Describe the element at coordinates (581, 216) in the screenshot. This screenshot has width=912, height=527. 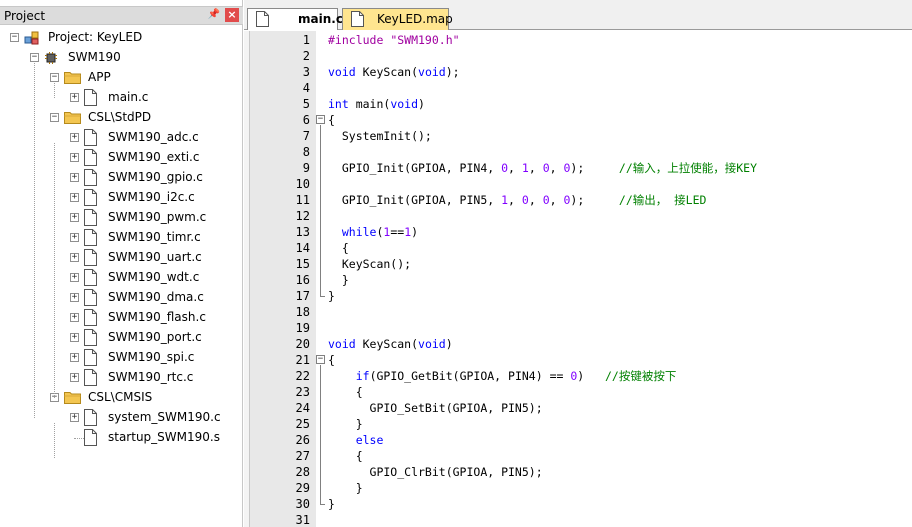
I see `code-line: 12` at that location.